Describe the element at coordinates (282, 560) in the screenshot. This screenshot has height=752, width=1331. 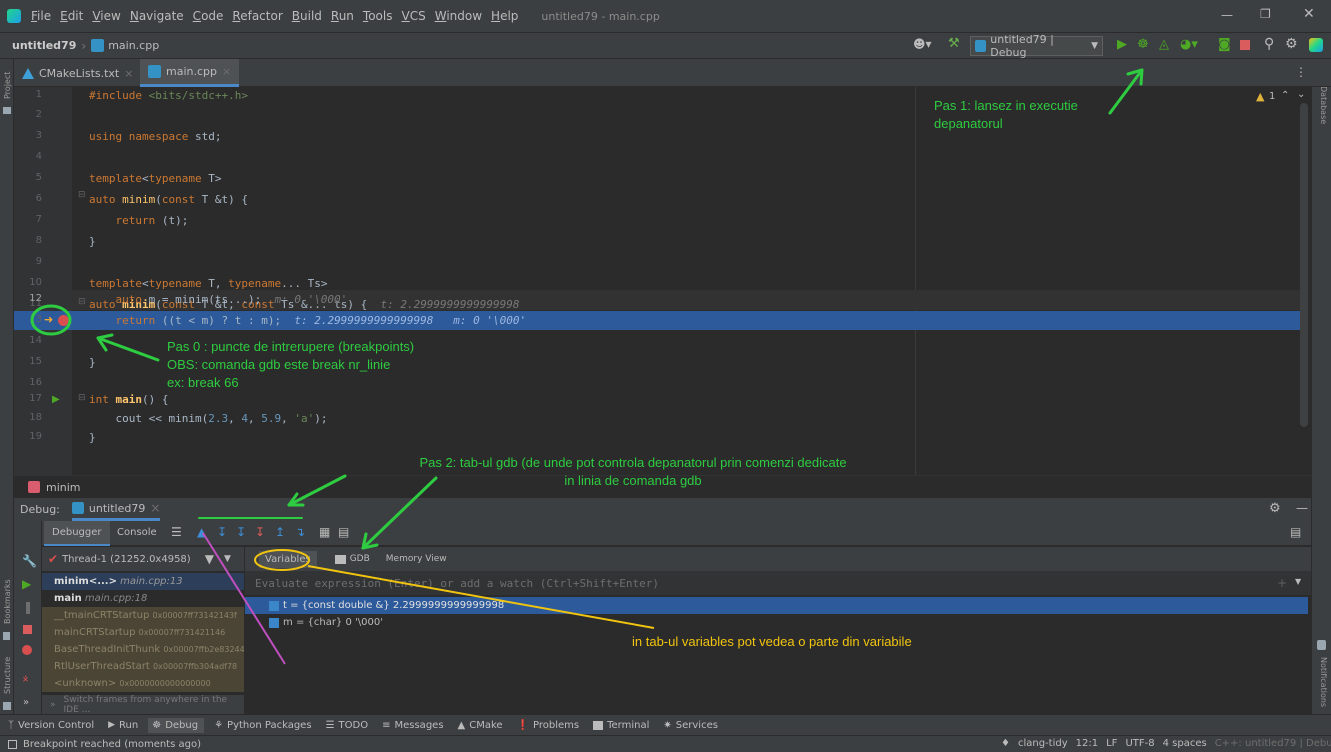
I see `circle-variables-tab` at that location.